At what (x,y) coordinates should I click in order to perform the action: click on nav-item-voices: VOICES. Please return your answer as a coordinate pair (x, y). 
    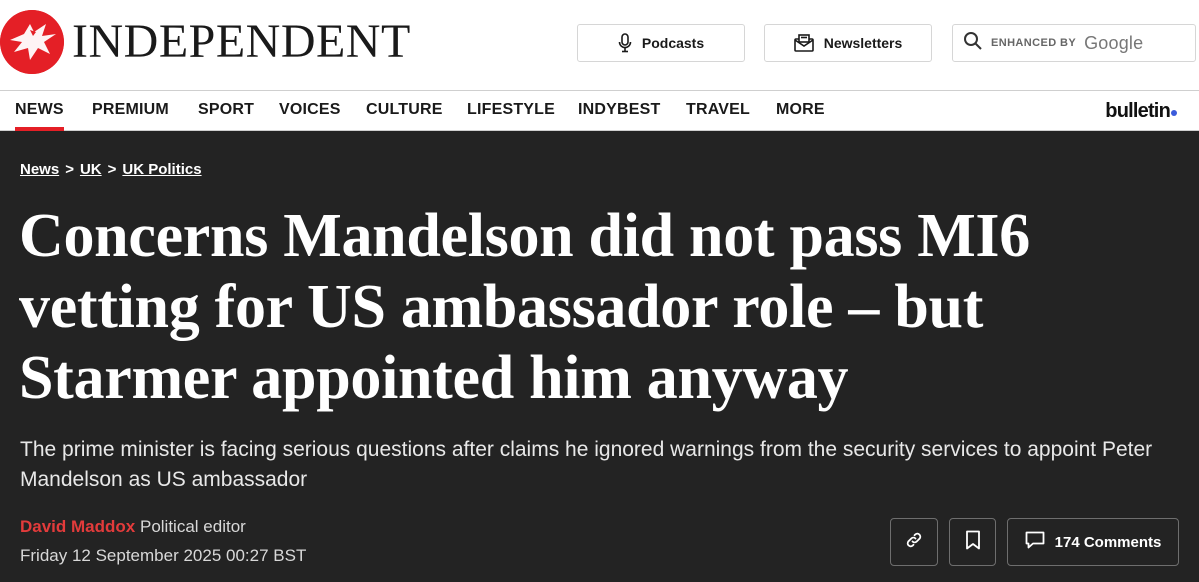
    Looking at the image, I should click on (310, 111).